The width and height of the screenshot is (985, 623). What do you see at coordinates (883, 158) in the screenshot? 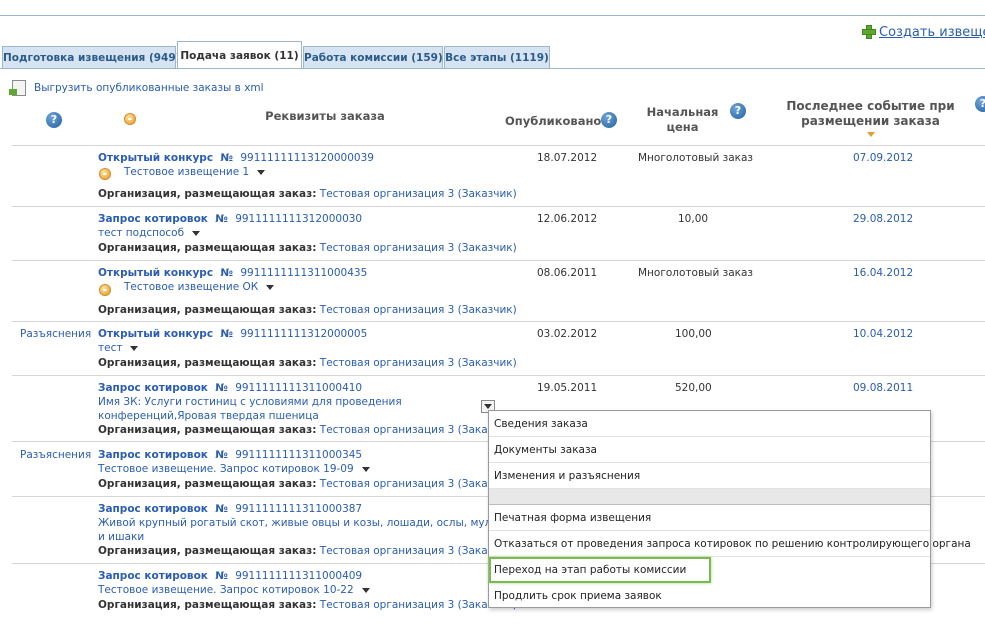
I see `last-event-date: 07.09.2012` at bounding box center [883, 158].